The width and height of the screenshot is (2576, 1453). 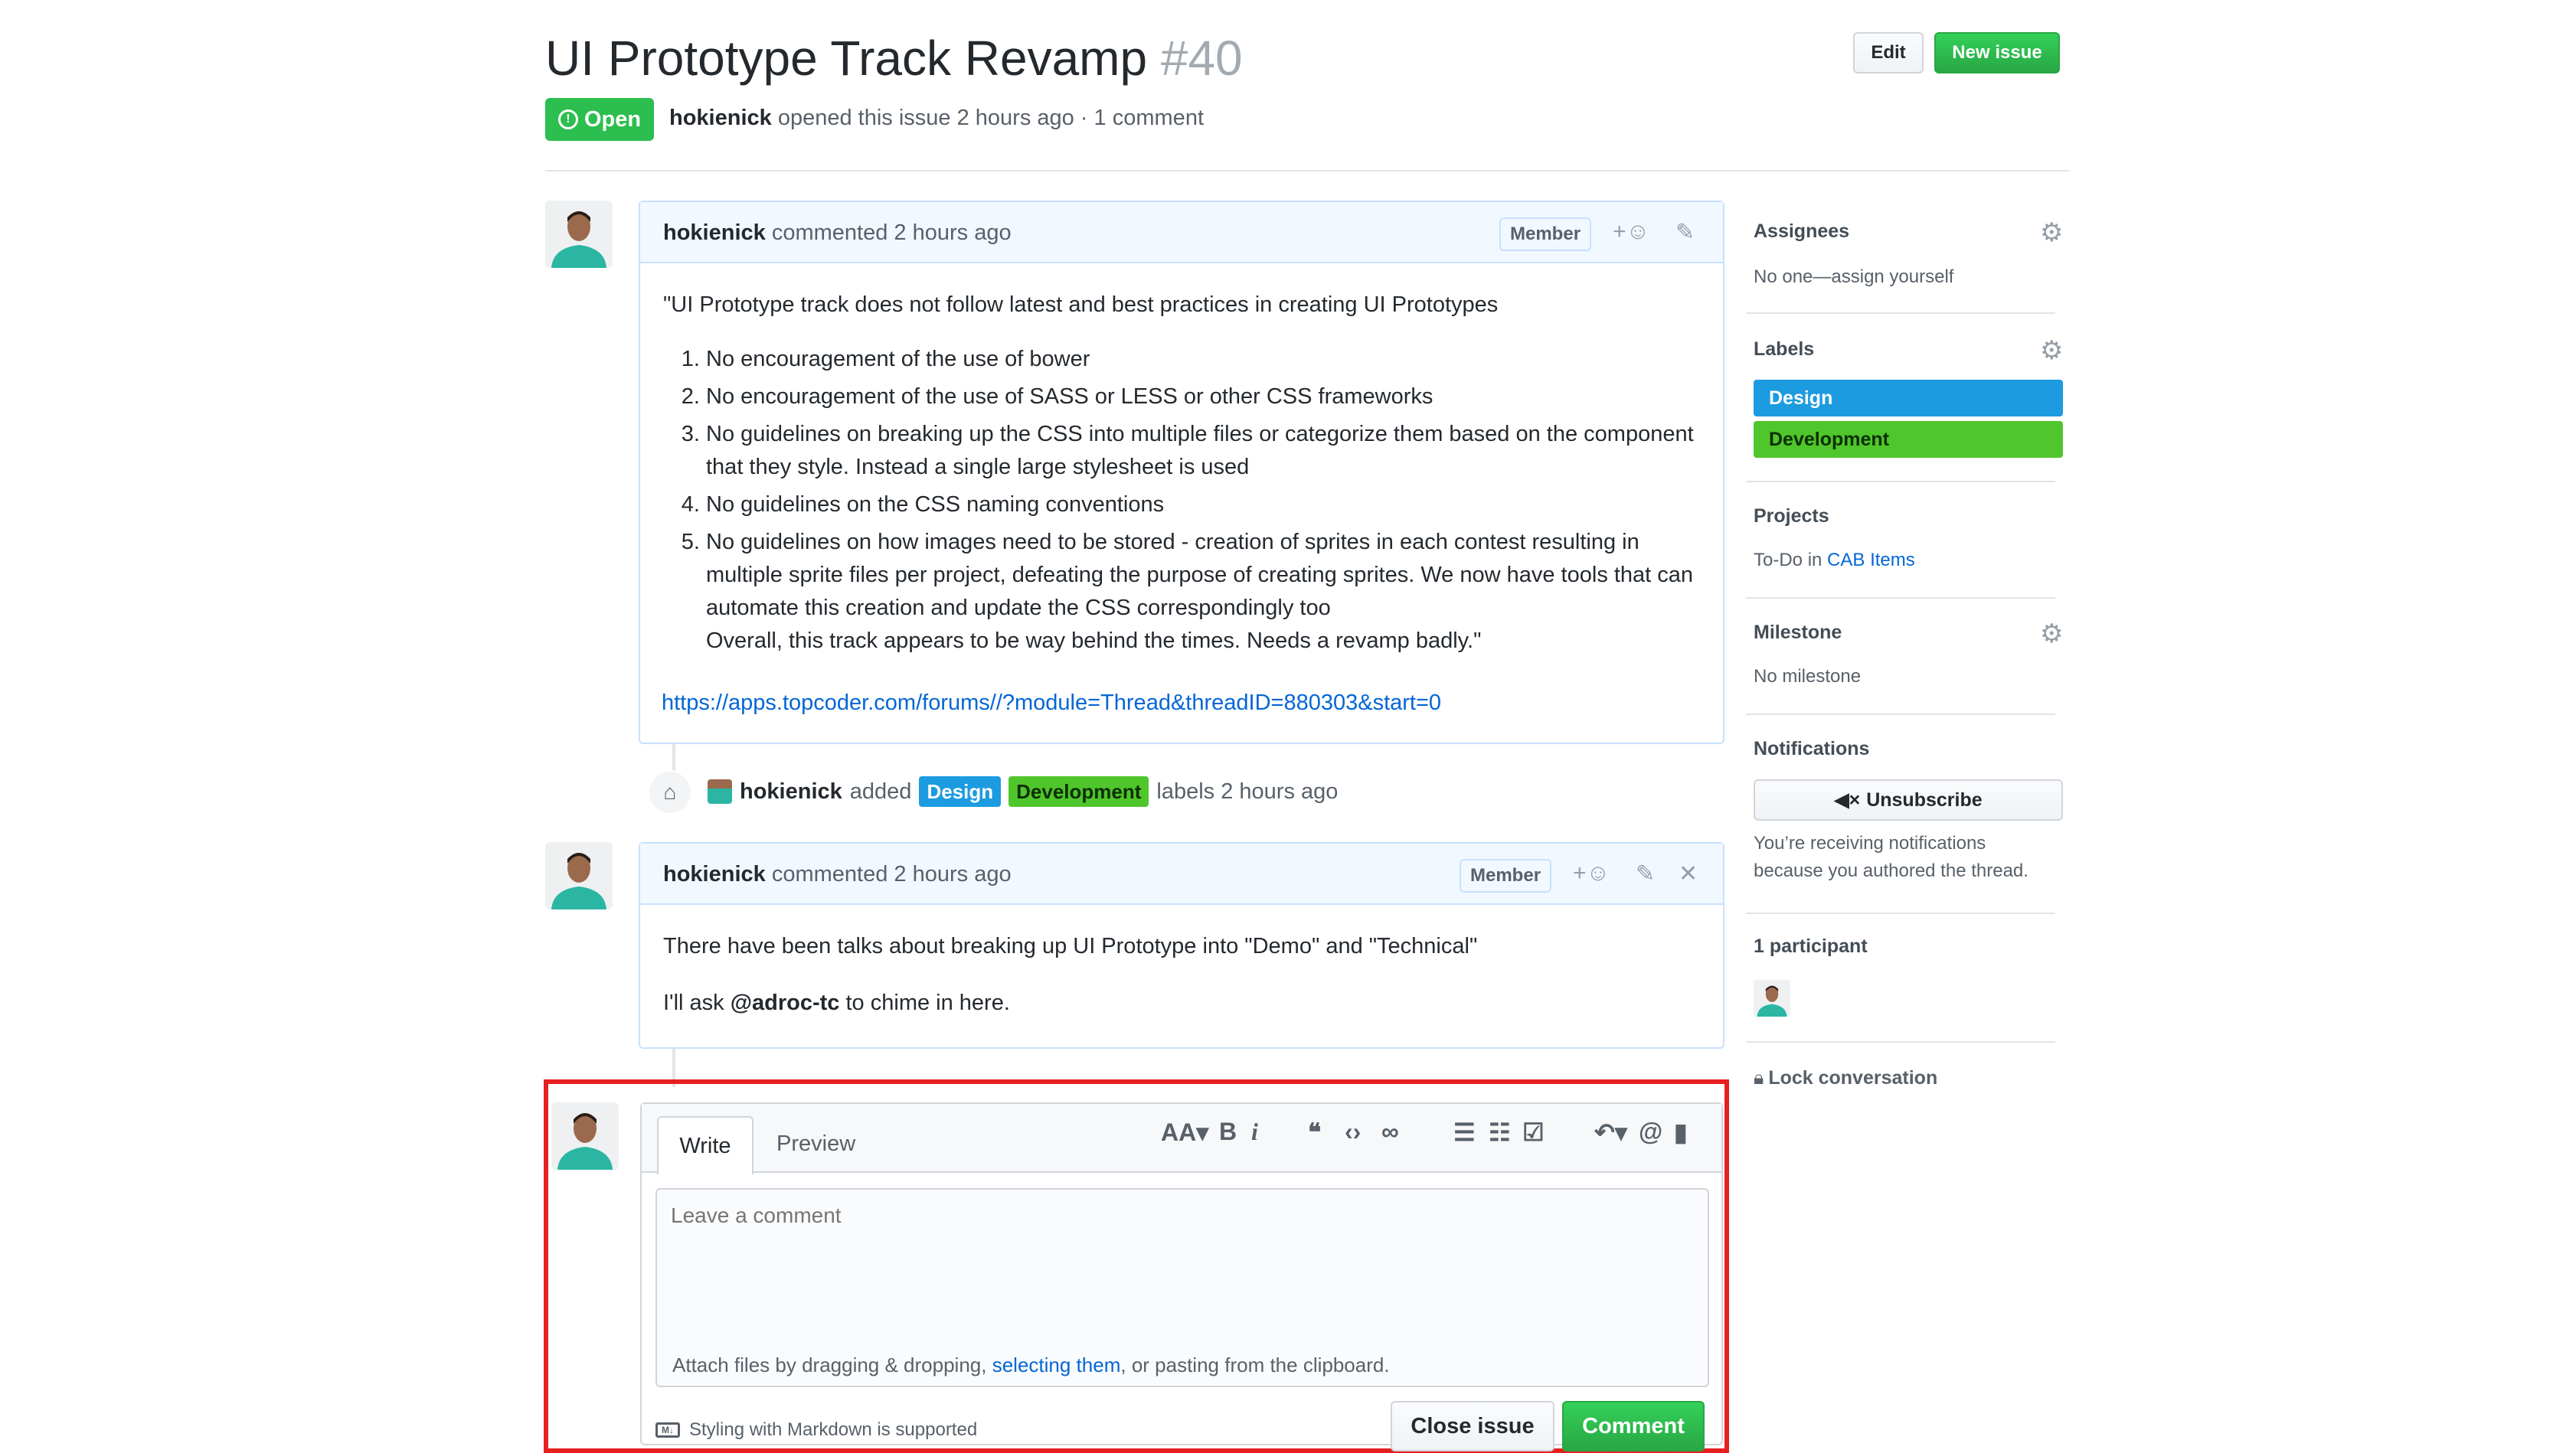 What do you see at coordinates (1681, 1132) in the screenshot?
I see `bookmark-icon: ▮` at bounding box center [1681, 1132].